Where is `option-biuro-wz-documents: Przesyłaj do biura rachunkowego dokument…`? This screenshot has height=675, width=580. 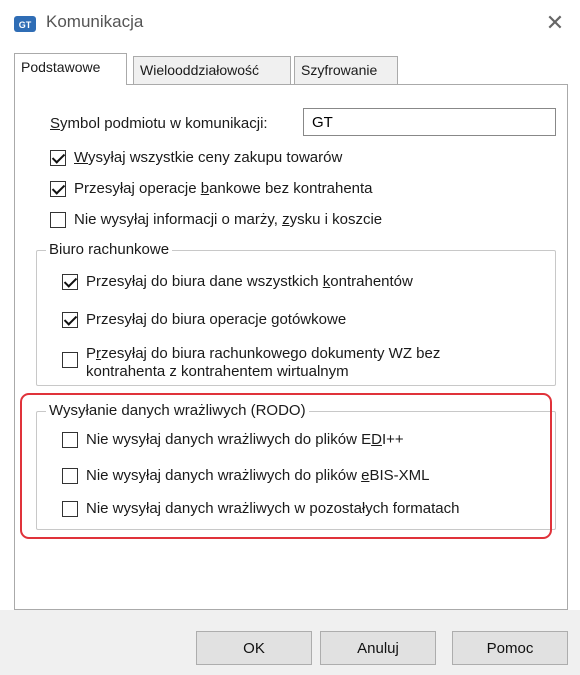 option-biuro-wz-documents: Przesyłaj do biura rachunkowego dokument… is located at coordinates (251, 363).